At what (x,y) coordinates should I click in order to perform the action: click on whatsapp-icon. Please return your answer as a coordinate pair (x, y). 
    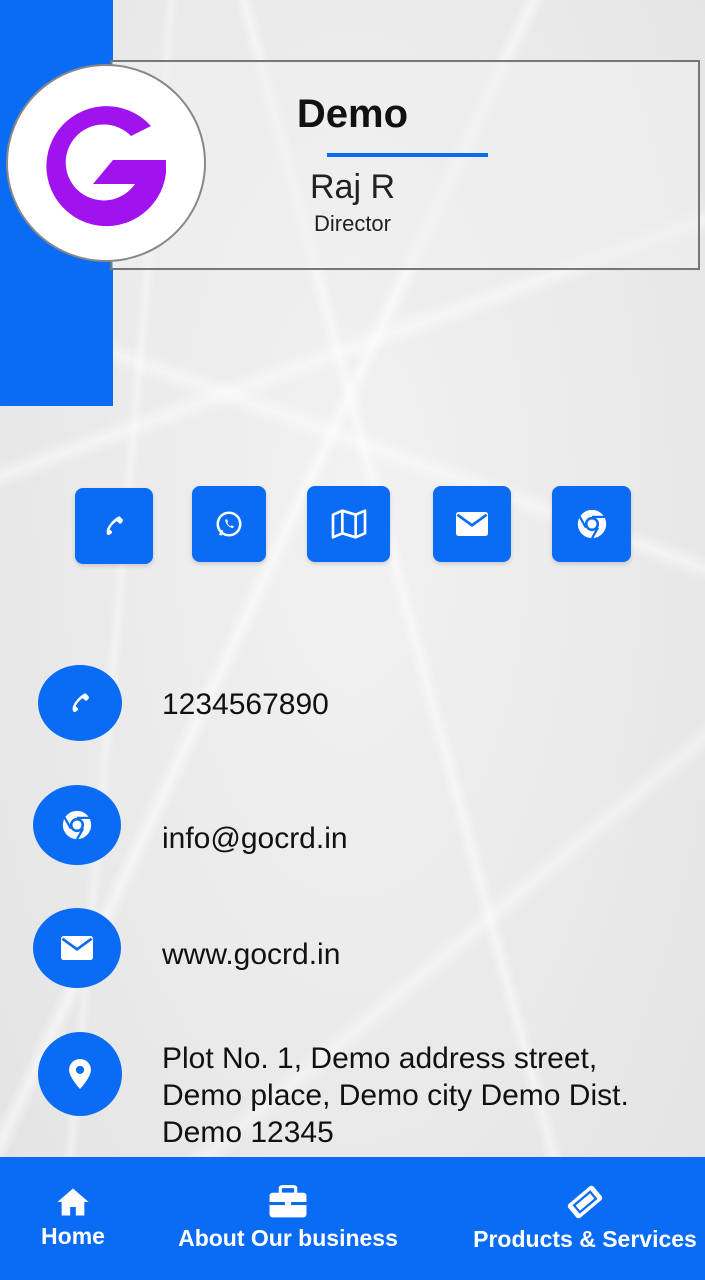
    Looking at the image, I should click on (229, 524).